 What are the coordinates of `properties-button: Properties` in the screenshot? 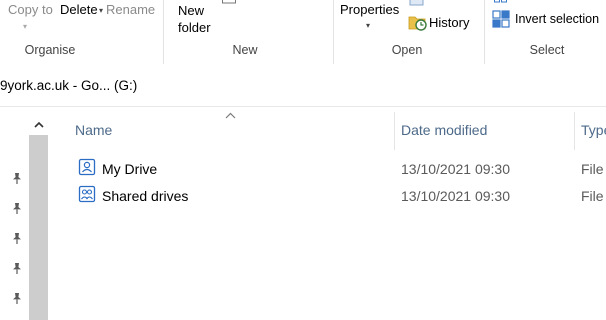 It's located at (369, 9).